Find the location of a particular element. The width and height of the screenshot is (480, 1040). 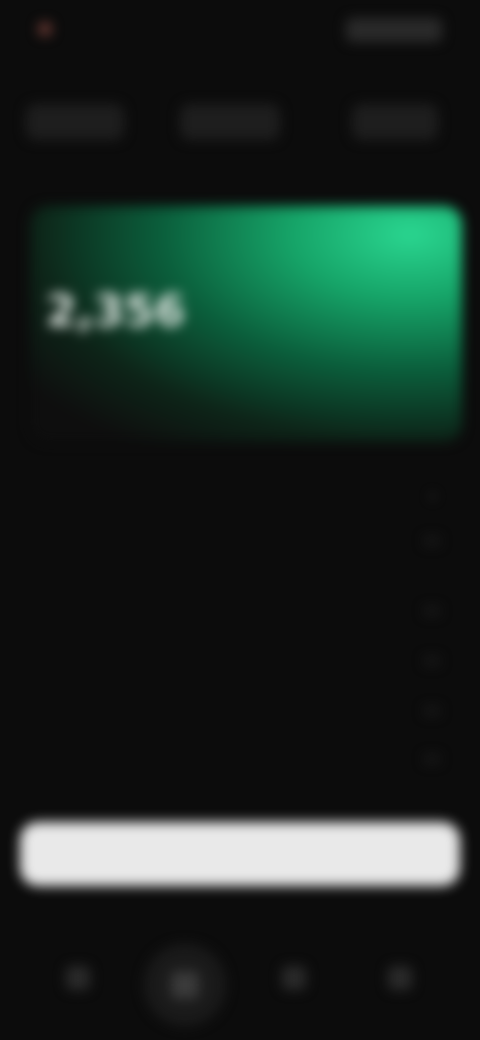

home-icon is located at coordinates (78, 978).